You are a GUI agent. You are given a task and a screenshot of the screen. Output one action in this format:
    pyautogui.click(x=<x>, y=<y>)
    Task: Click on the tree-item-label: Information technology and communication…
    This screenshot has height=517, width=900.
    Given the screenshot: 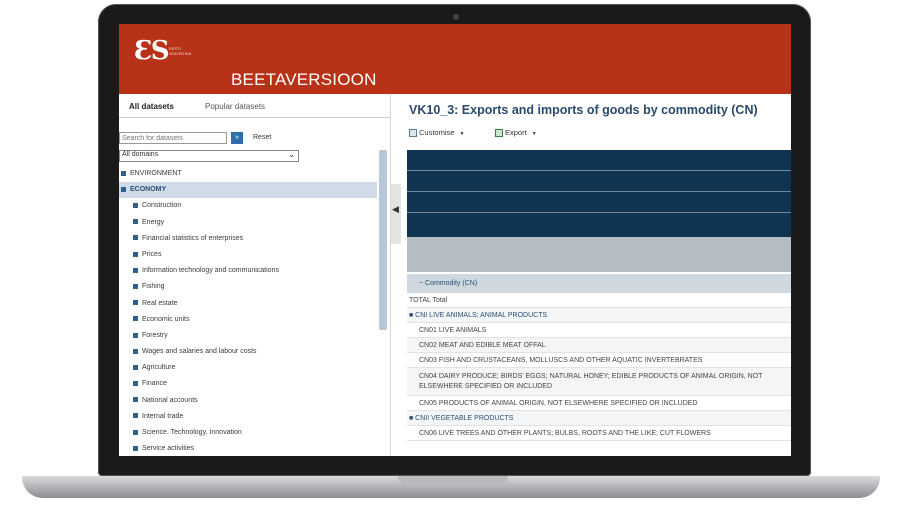 What is the action you would take?
    pyautogui.click(x=210, y=271)
    